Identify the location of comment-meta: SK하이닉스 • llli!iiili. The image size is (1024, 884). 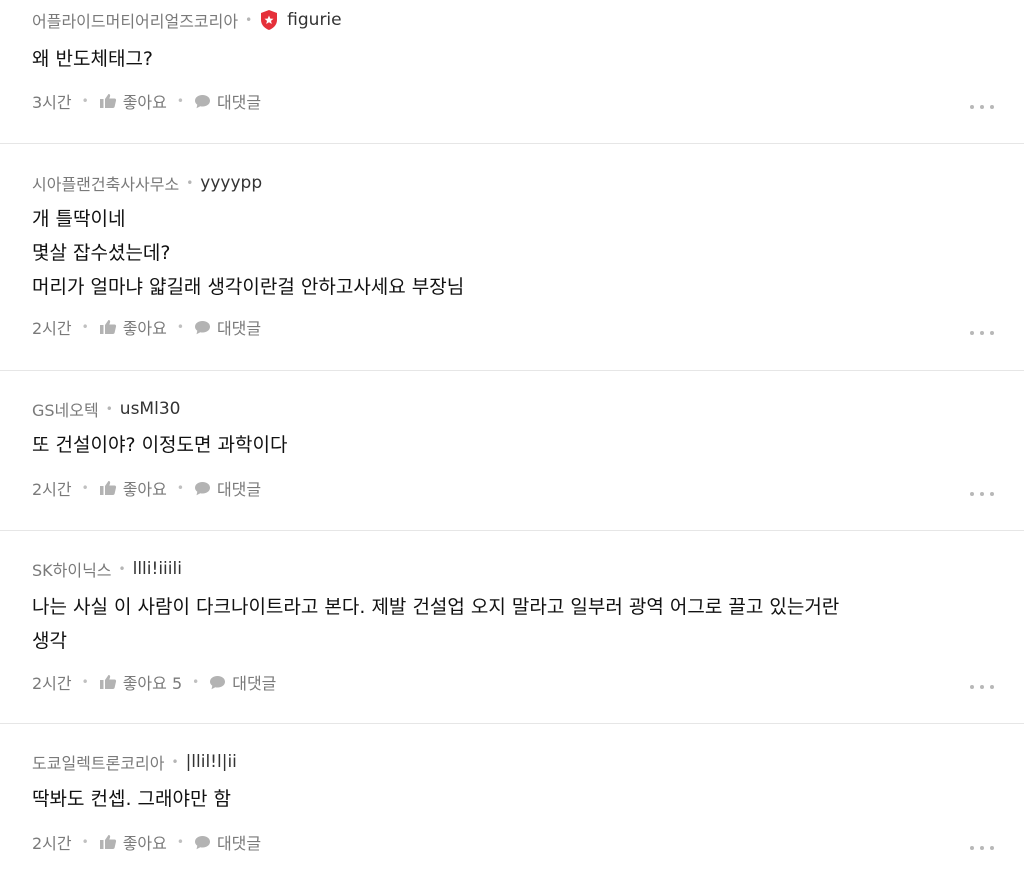
(107, 569).